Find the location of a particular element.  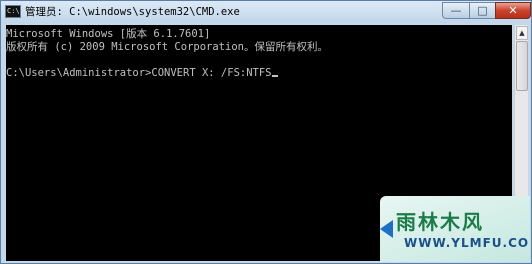

watermark-logo: 雨林木风 is located at coordinates (440, 222).